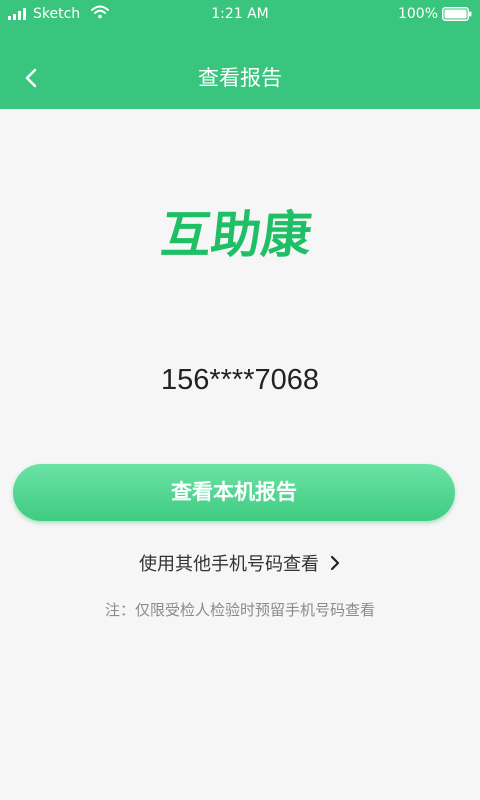 Image resolution: width=480 pixels, height=800 pixels. I want to click on app-logo: 互助康, so click(240, 235).